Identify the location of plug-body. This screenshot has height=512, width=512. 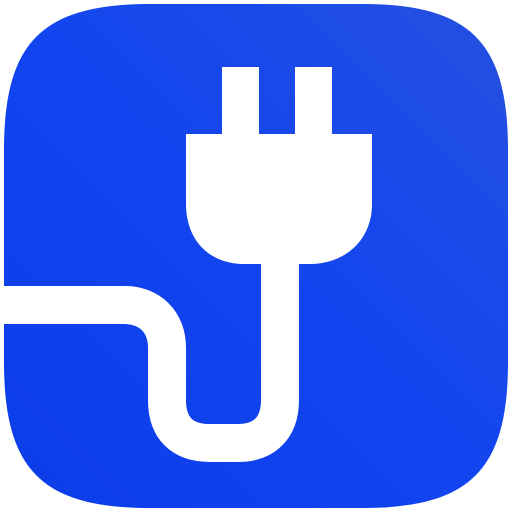
(279, 199).